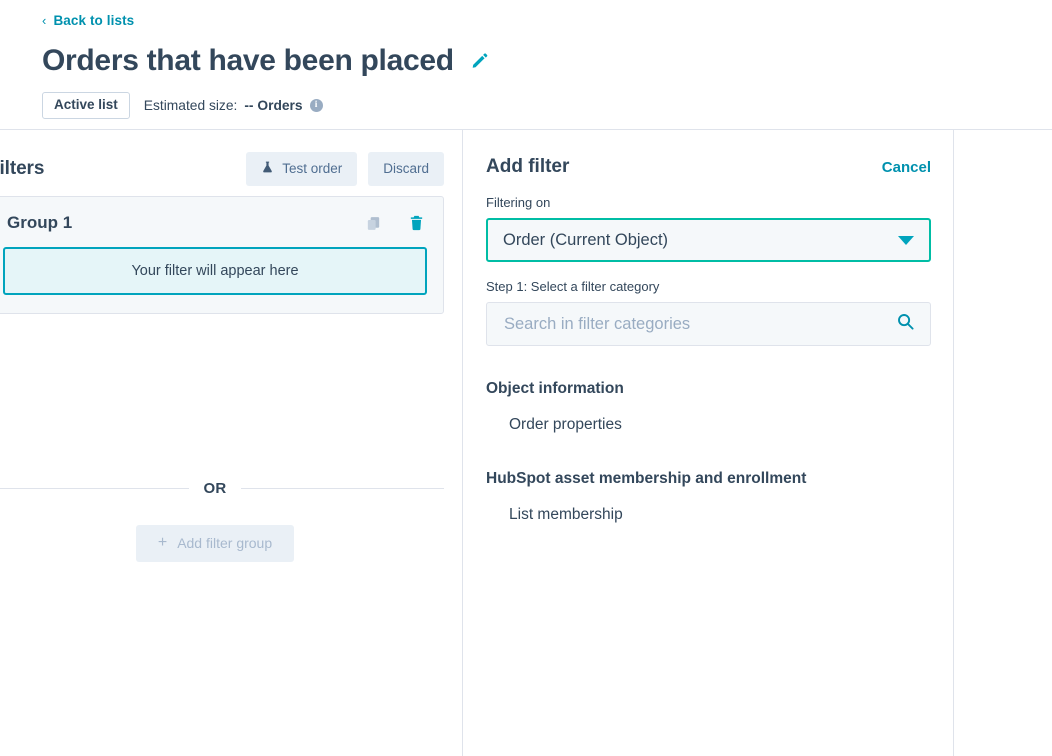 The image size is (1052, 756). What do you see at coordinates (708, 240) in the screenshot?
I see `filtering-on-select: Order (Current Object)` at bounding box center [708, 240].